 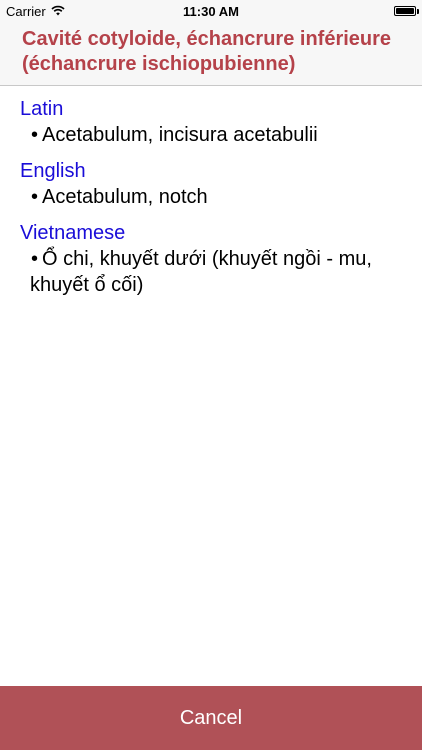 I want to click on term-vietnamese: Ổ chi, khuyết dưới (khuyết ngồi - mu,, so click(x=207, y=259).